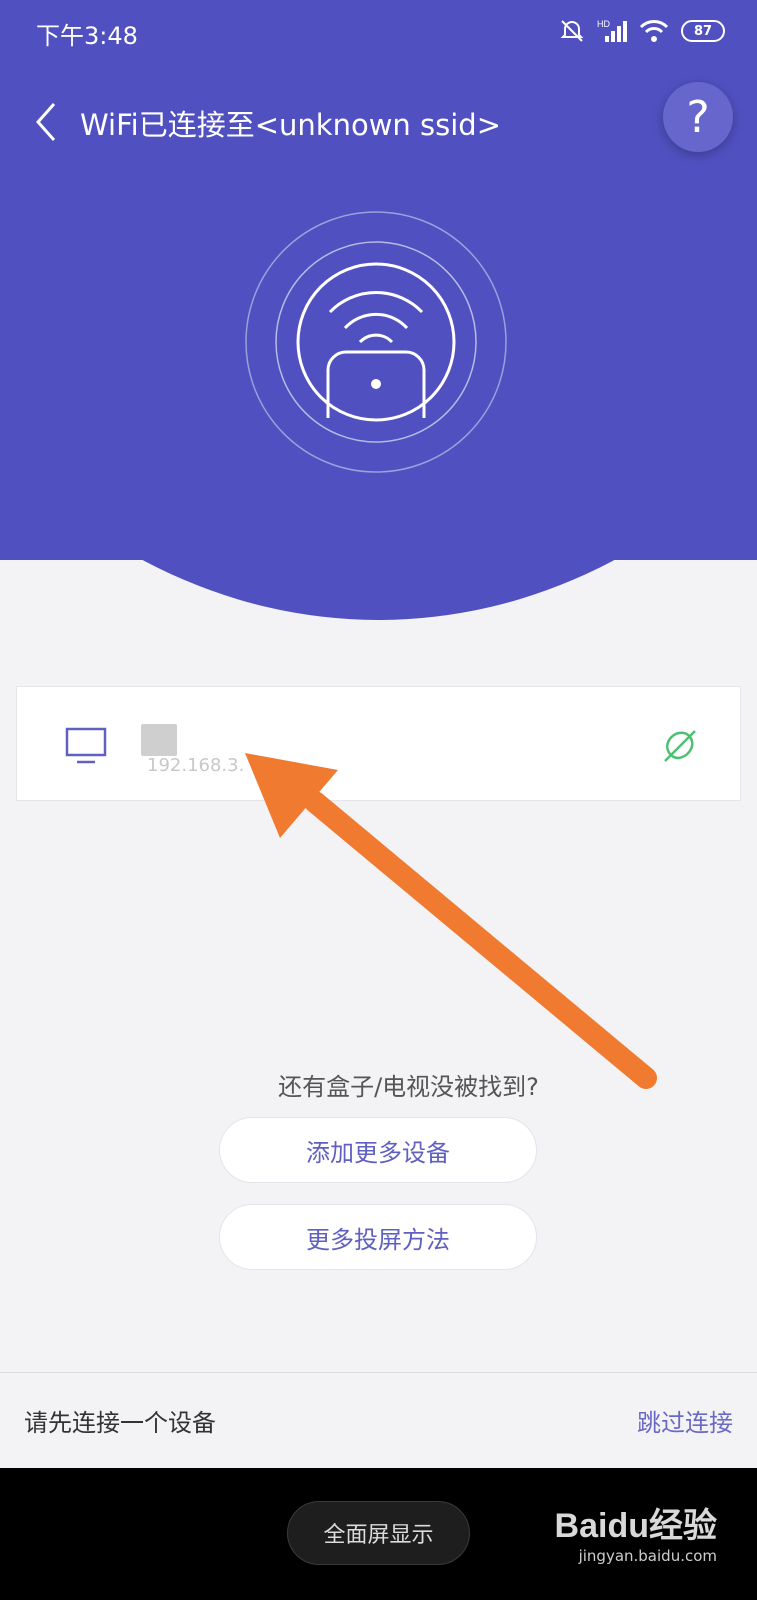 The width and height of the screenshot is (757, 1600). I want to click on wifi-device-icon, so click(376, 342).